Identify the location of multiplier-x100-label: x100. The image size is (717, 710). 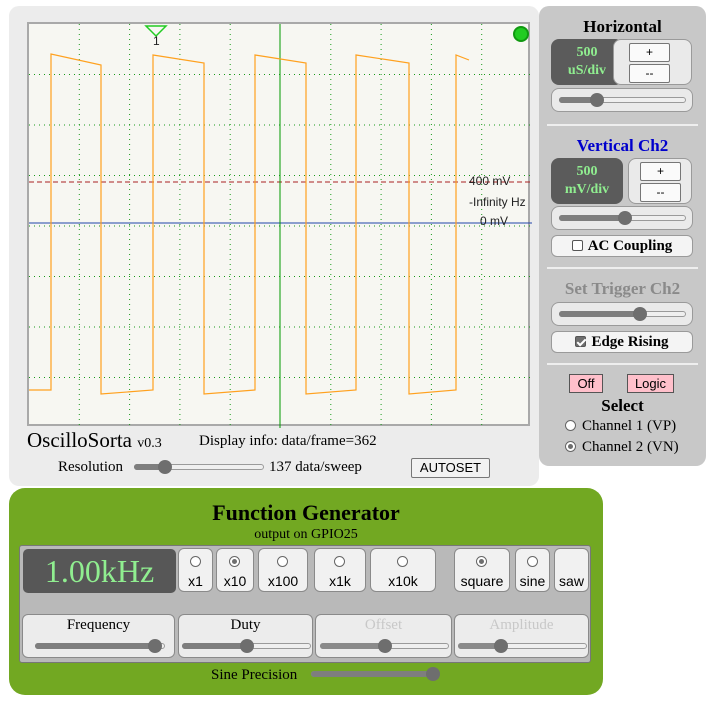
(283, 581).